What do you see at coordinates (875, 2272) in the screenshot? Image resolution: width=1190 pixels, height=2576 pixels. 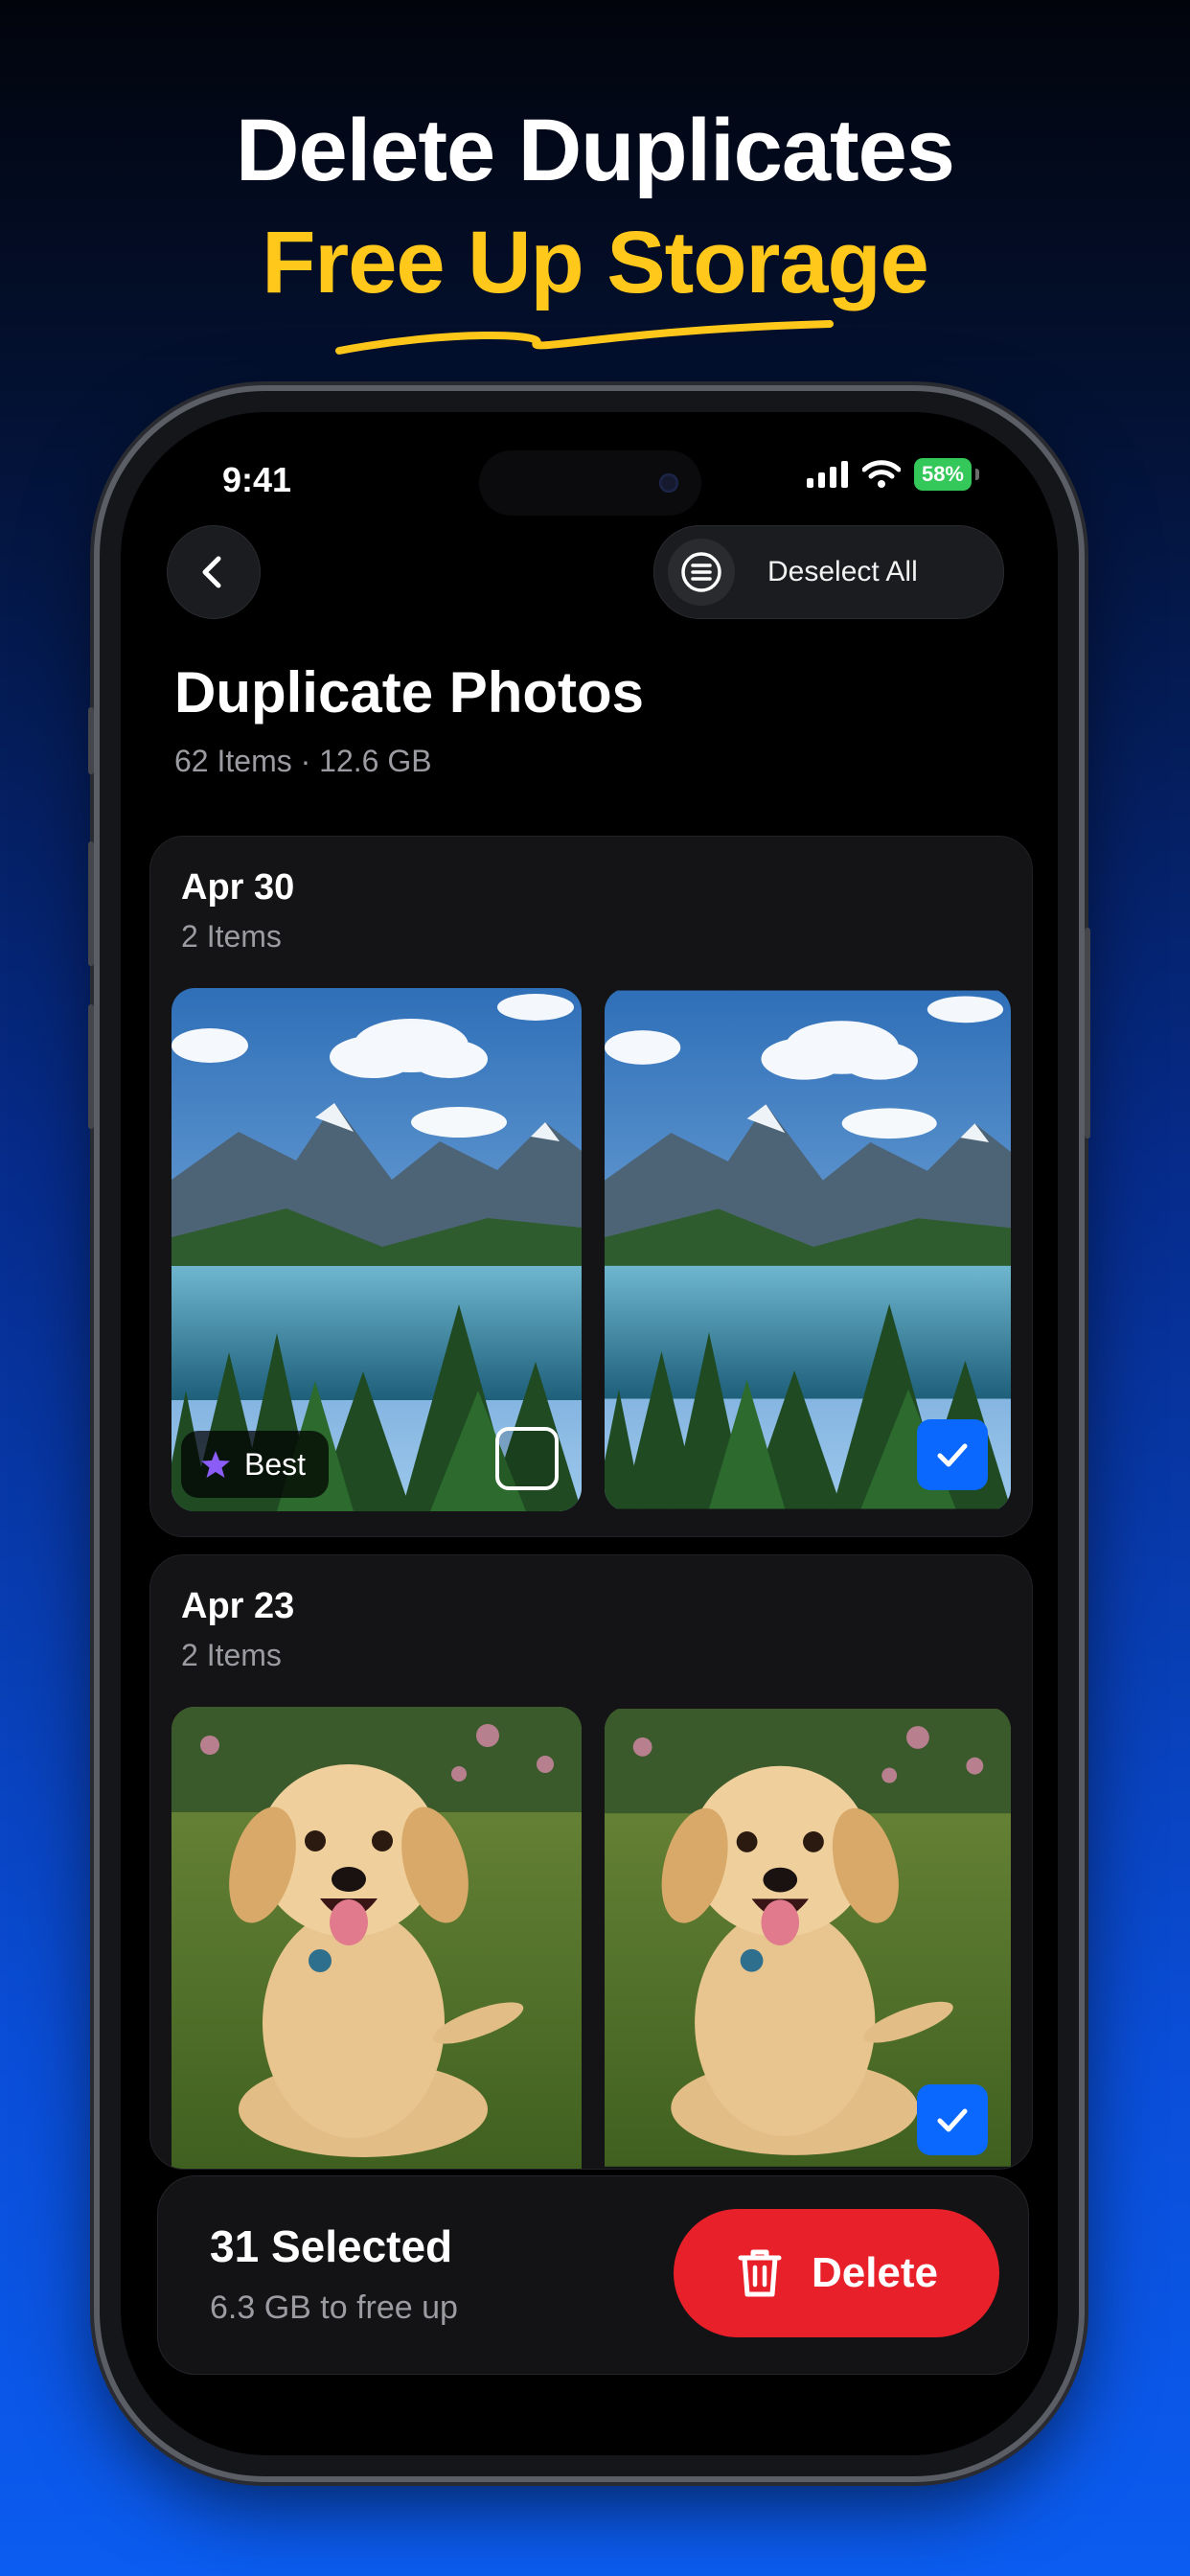 I see `delete-label: Delete` at bounding box center [875, 2272].